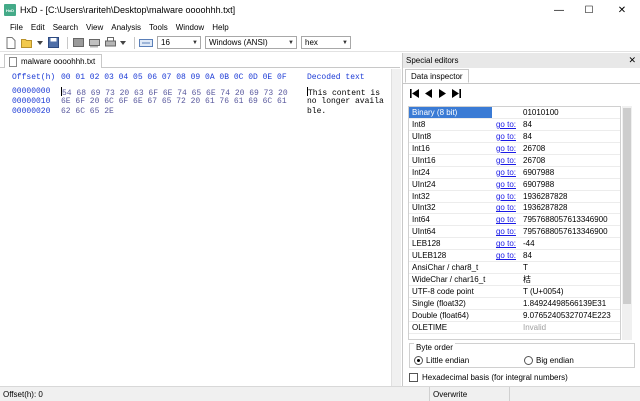 This screenshot has width=640, height=401. Describe the element at coordinates (110, 43) in the screenshot. I see `print-icon` at that location.